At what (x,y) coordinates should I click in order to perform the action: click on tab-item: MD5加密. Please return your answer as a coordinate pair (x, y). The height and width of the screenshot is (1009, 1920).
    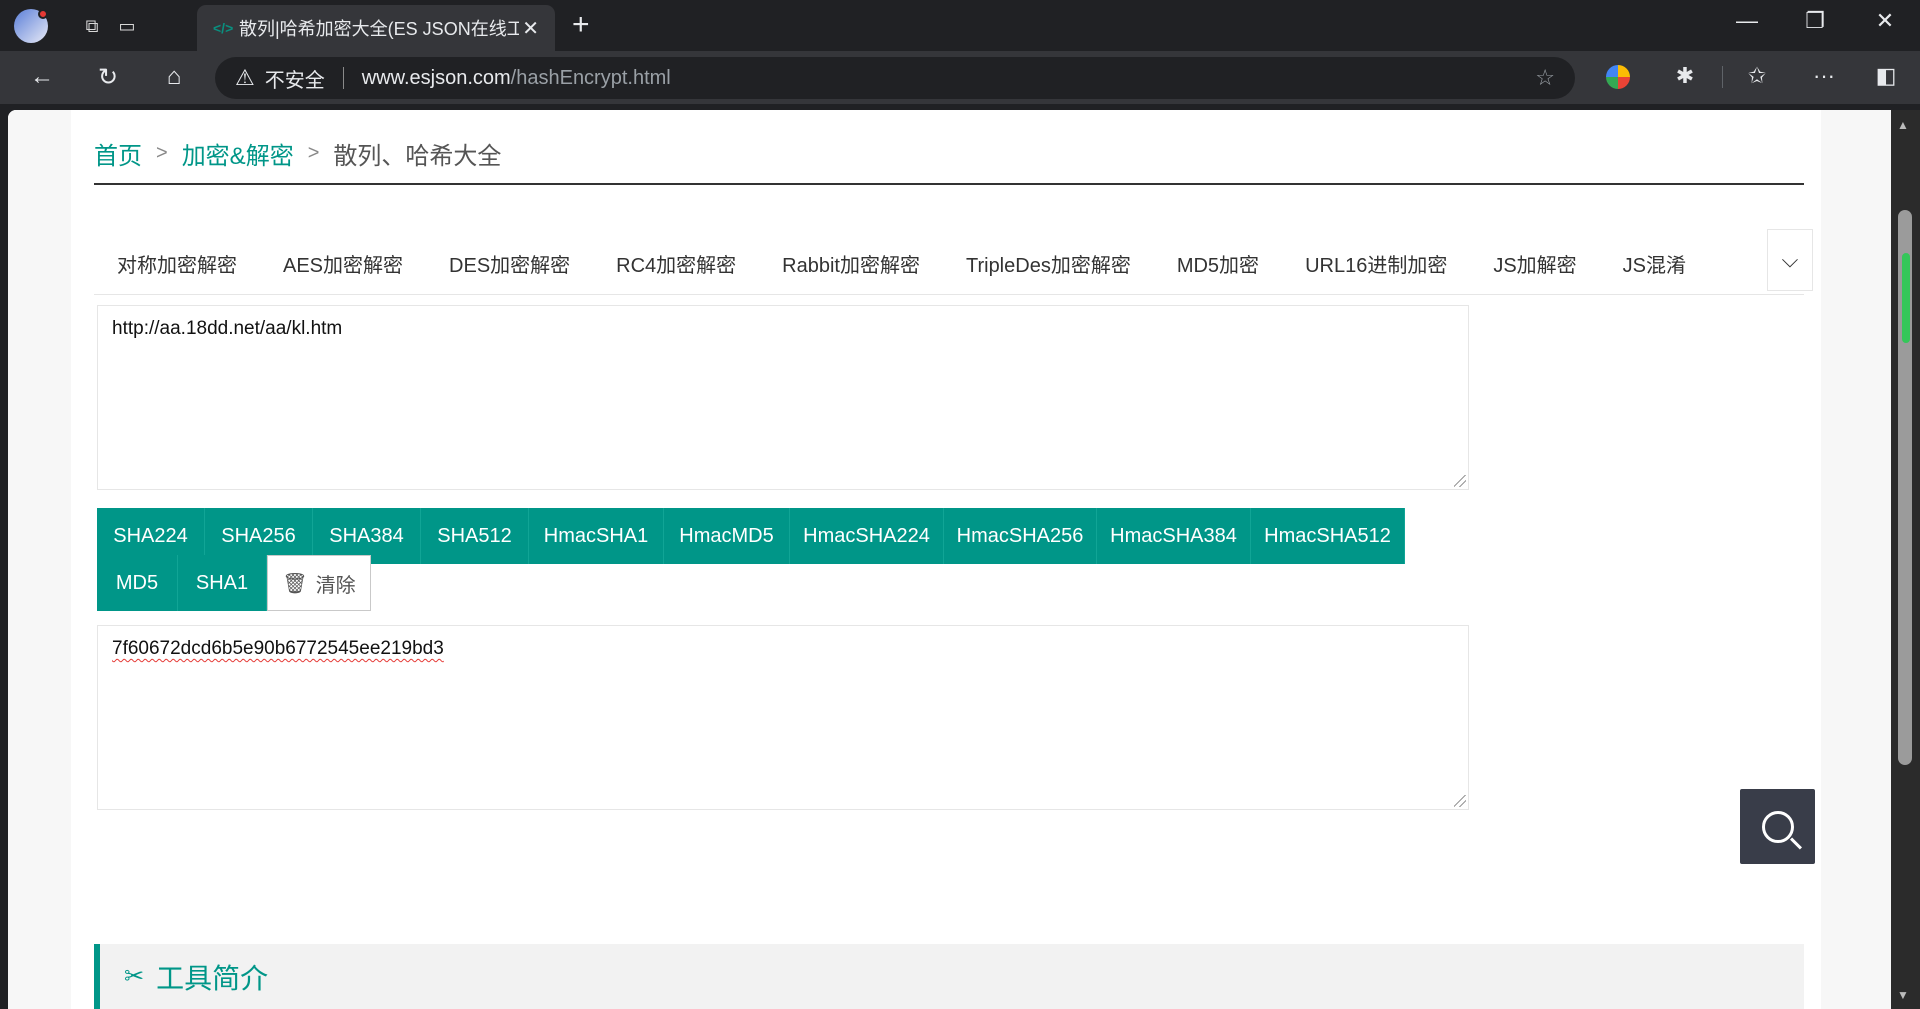
    Looking at the image, I should click on (1218, 268).